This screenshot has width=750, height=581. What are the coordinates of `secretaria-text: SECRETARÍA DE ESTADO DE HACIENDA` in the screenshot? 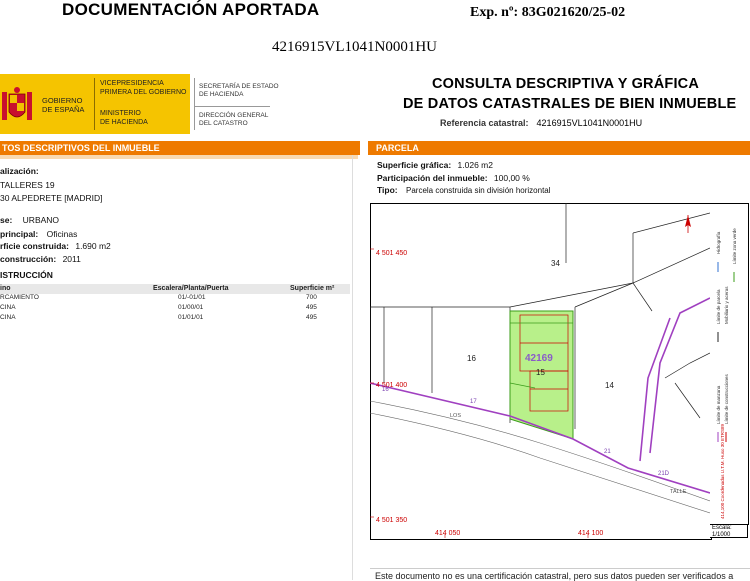 It's located at (239, 90).